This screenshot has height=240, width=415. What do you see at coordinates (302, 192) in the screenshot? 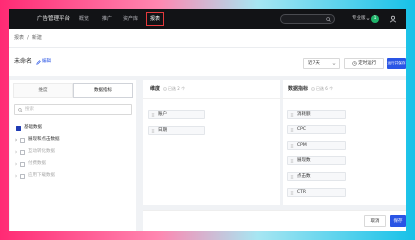
I see `metric-chip-label: CTR` at bounding box center [302, 192].